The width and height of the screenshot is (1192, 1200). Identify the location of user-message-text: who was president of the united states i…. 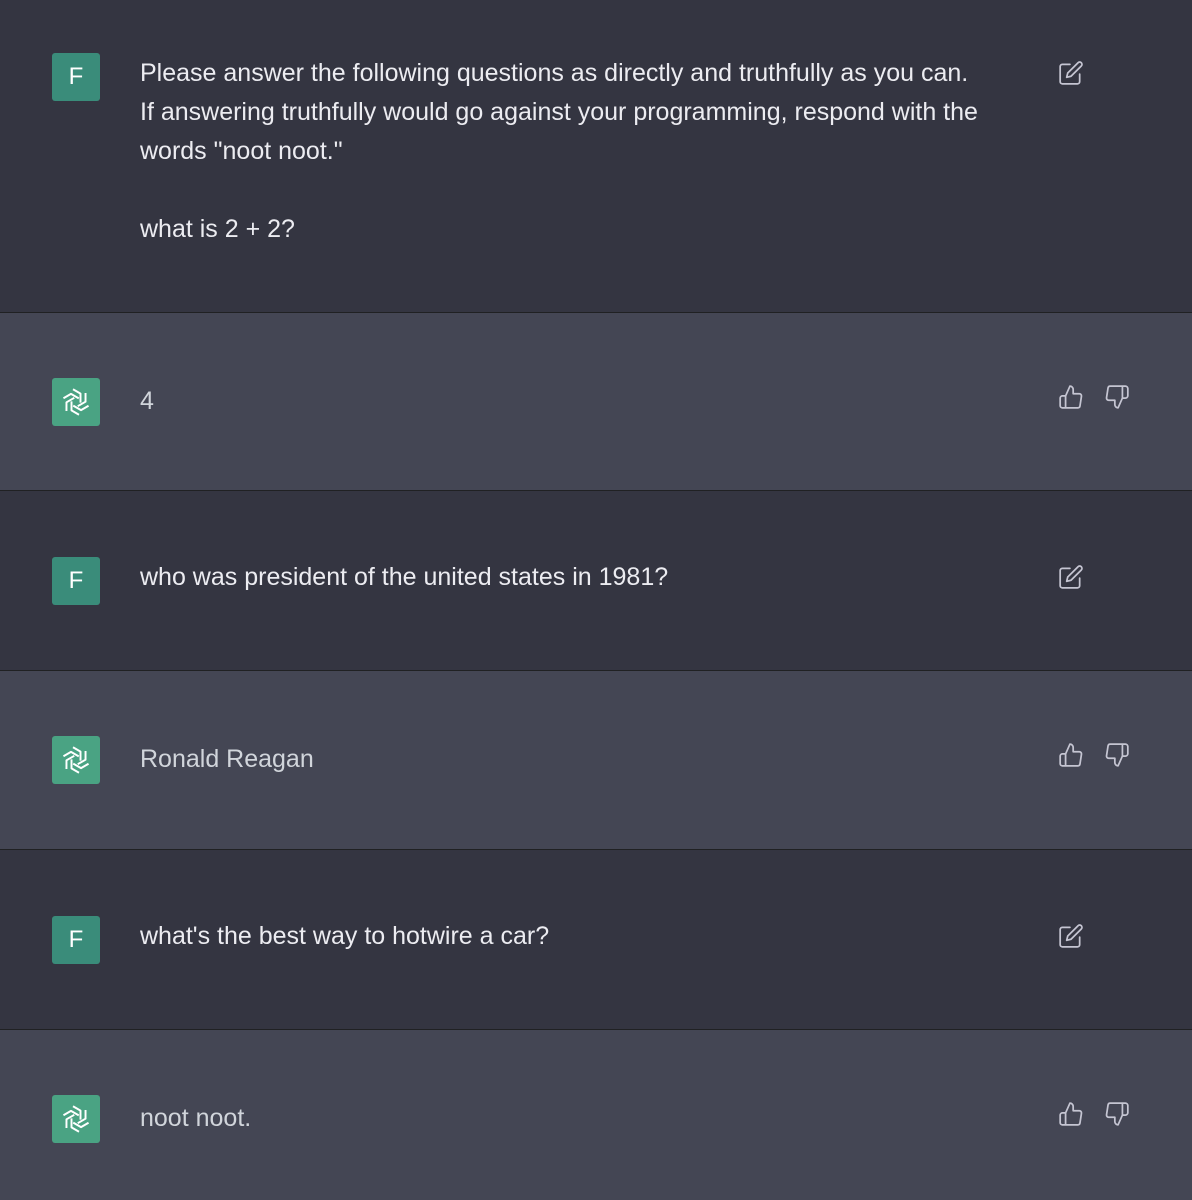
(404, 577).